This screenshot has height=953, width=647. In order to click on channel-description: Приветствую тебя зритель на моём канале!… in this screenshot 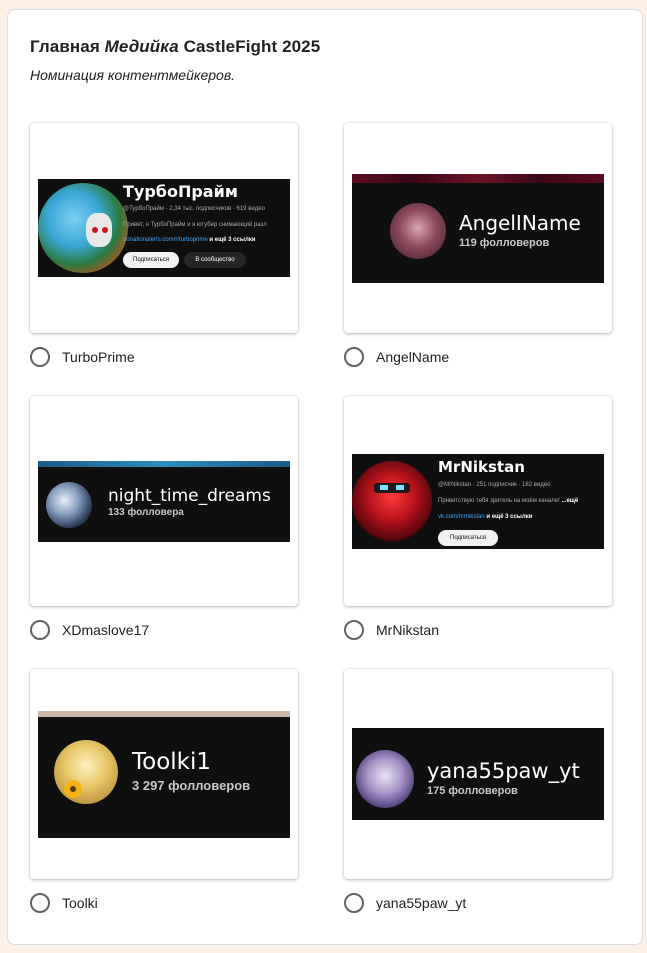, I will do `click(508, 501)`.